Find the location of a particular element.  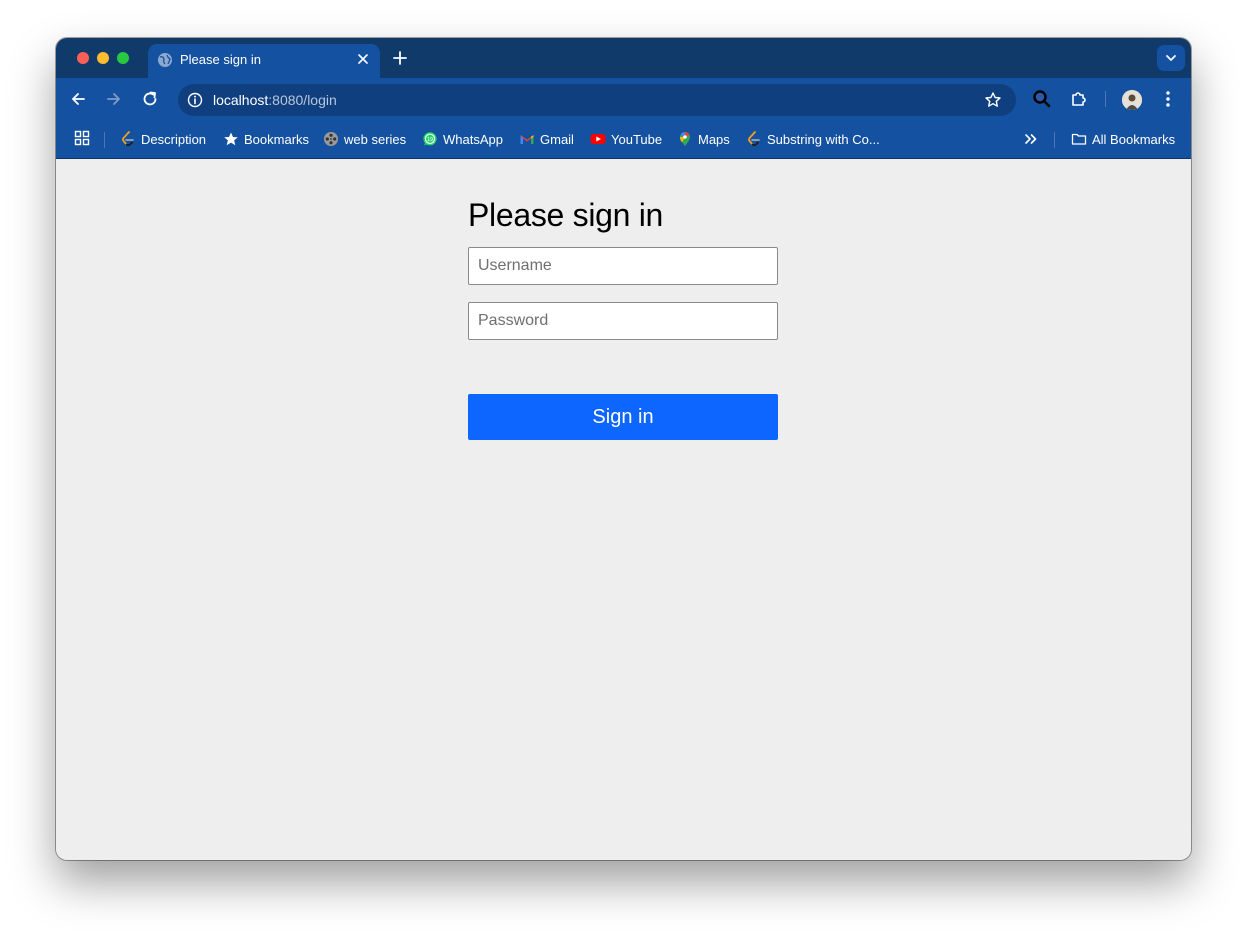

search-lens-icon is located at coordinates (1042, 99).